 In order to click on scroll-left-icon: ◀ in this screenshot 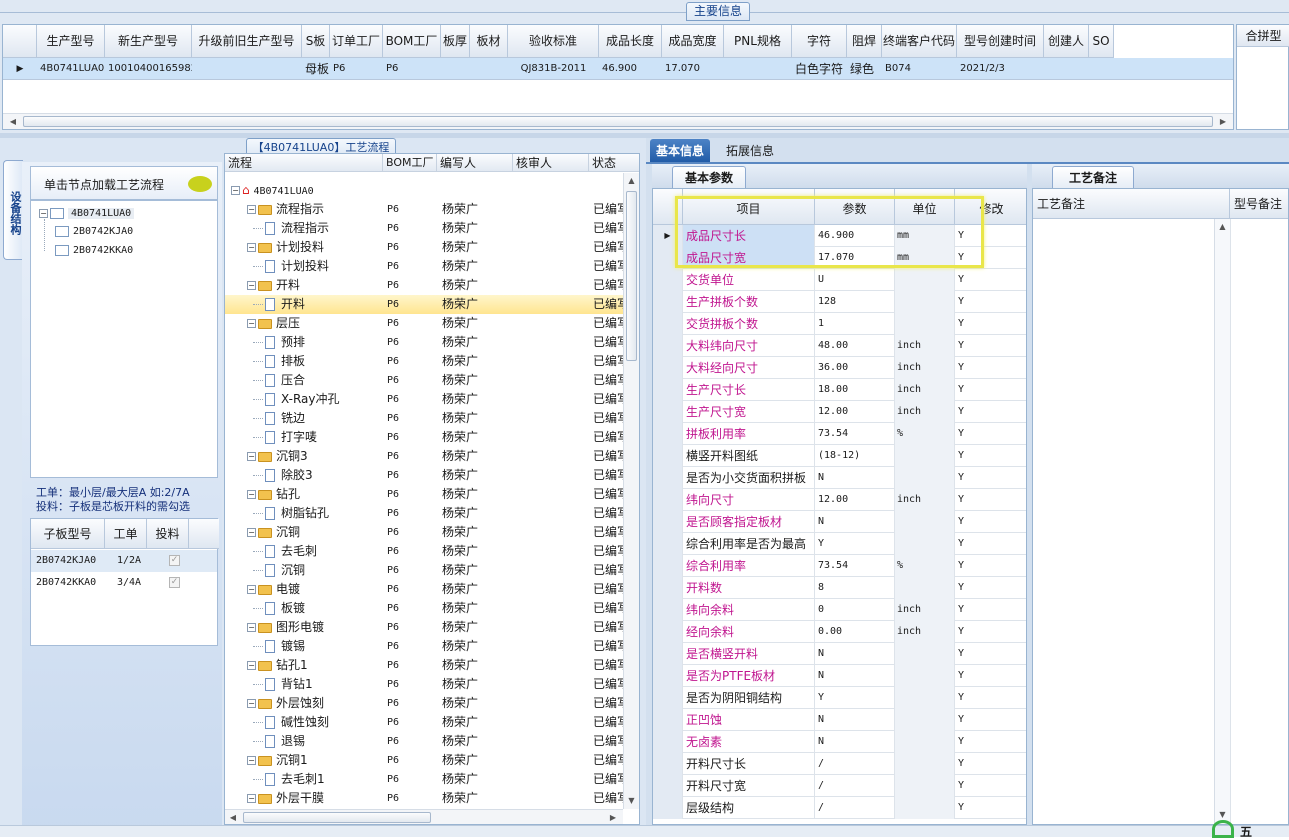, I will do `click(13, 121)`.